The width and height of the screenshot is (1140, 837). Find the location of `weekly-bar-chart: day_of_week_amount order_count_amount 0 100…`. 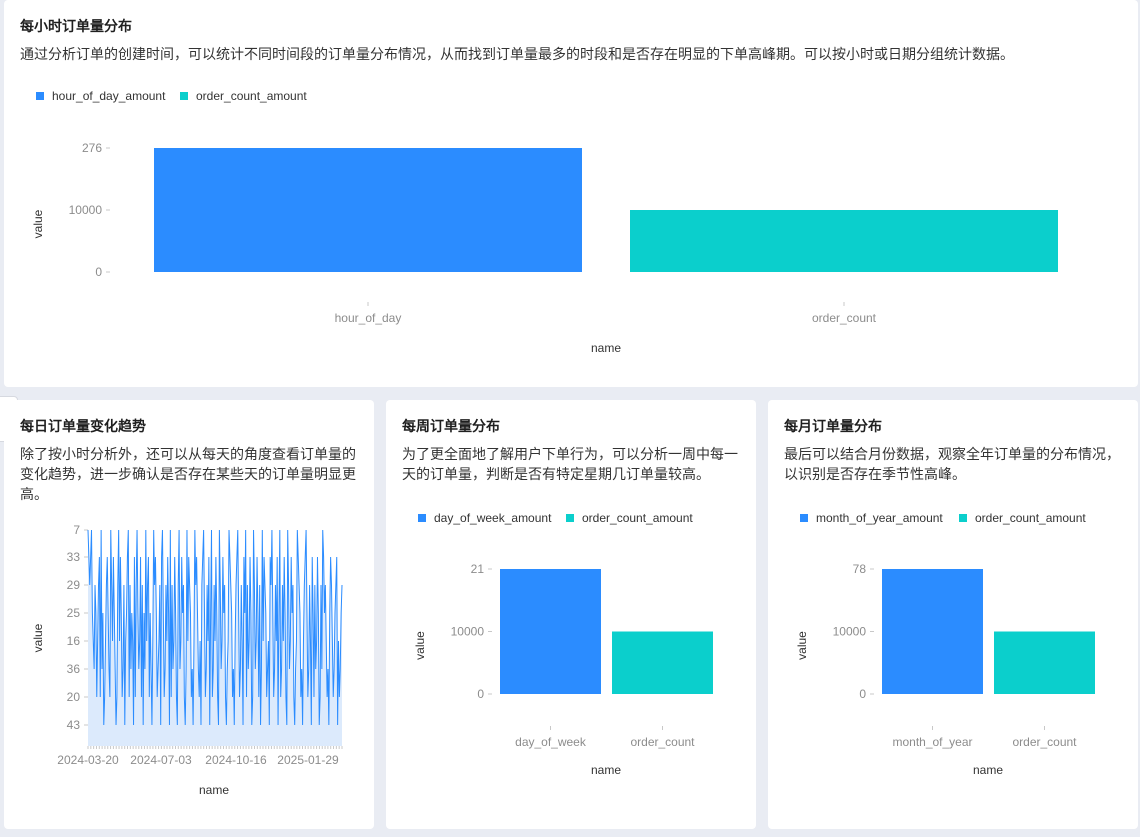

weekly-bar-chart: day_of_week_amount order_count_amount 0 100… is located at coordinates (563, 644).